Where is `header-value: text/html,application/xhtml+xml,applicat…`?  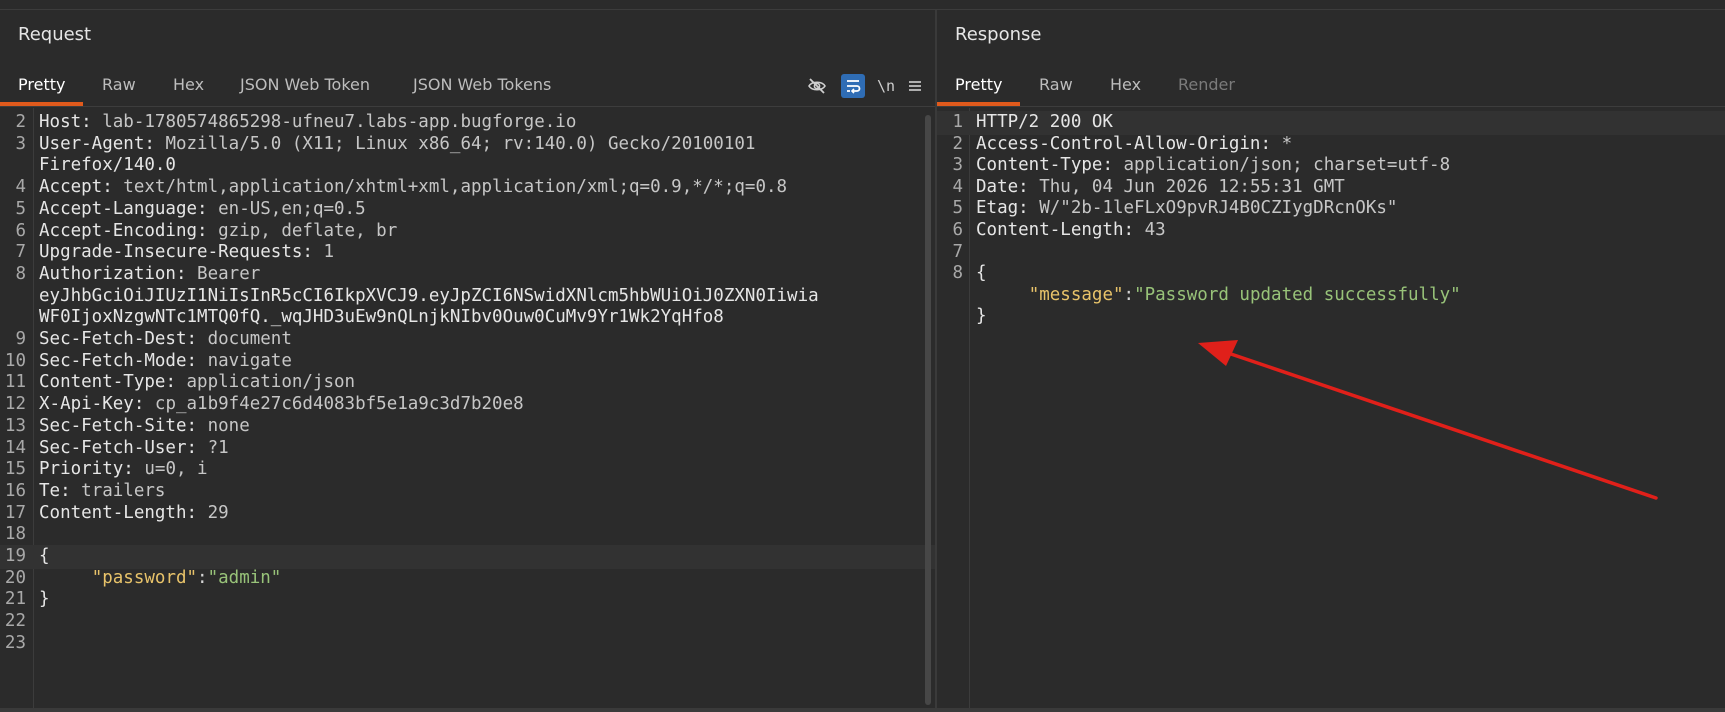 header-value: text/html,application/xhtml+xml,applicat… is located at coordinates (455, 187).